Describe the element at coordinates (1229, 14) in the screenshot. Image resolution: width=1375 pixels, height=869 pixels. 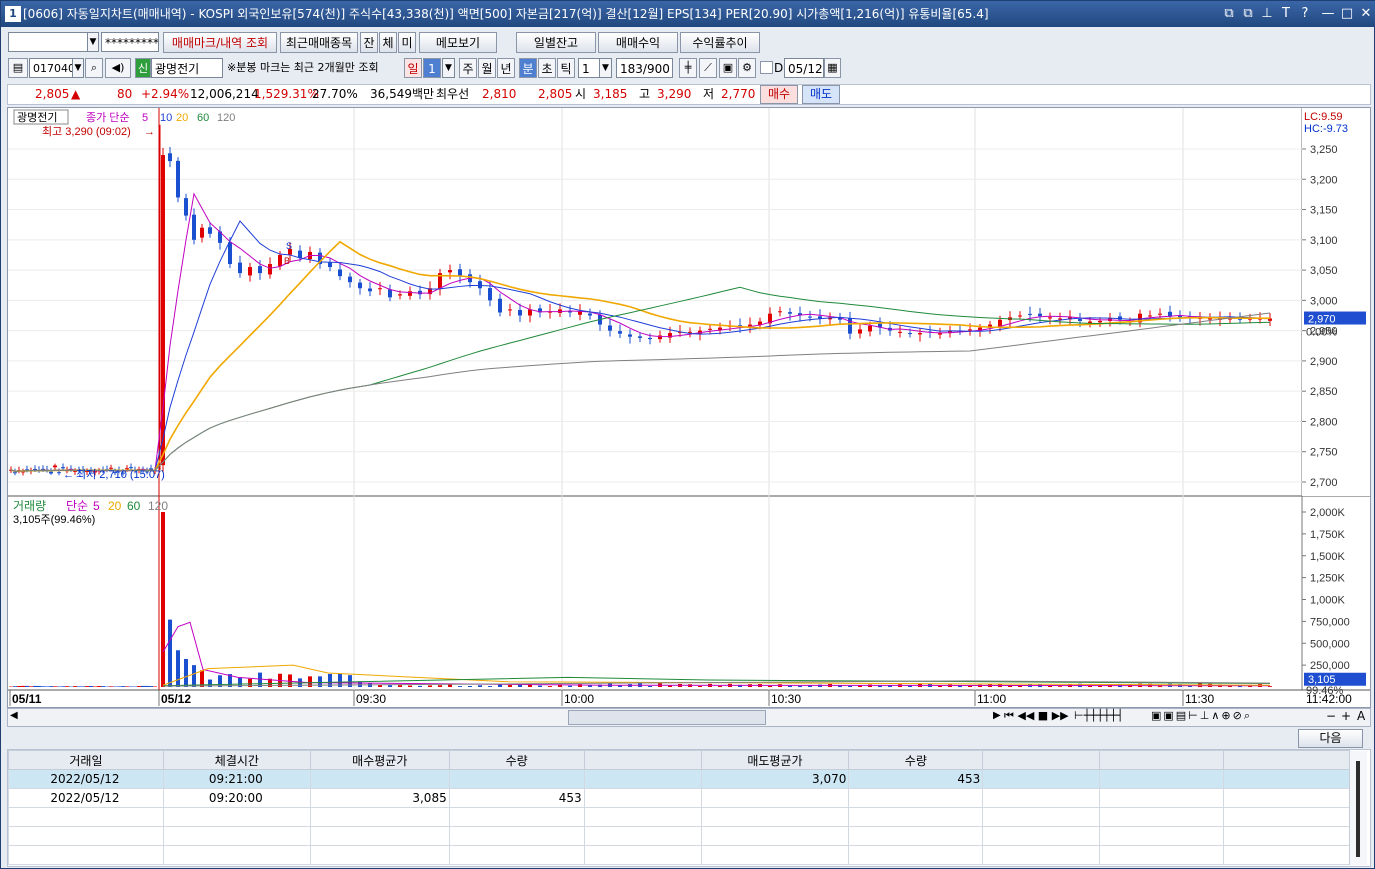
I see `link-icon: ⧉` at that location.